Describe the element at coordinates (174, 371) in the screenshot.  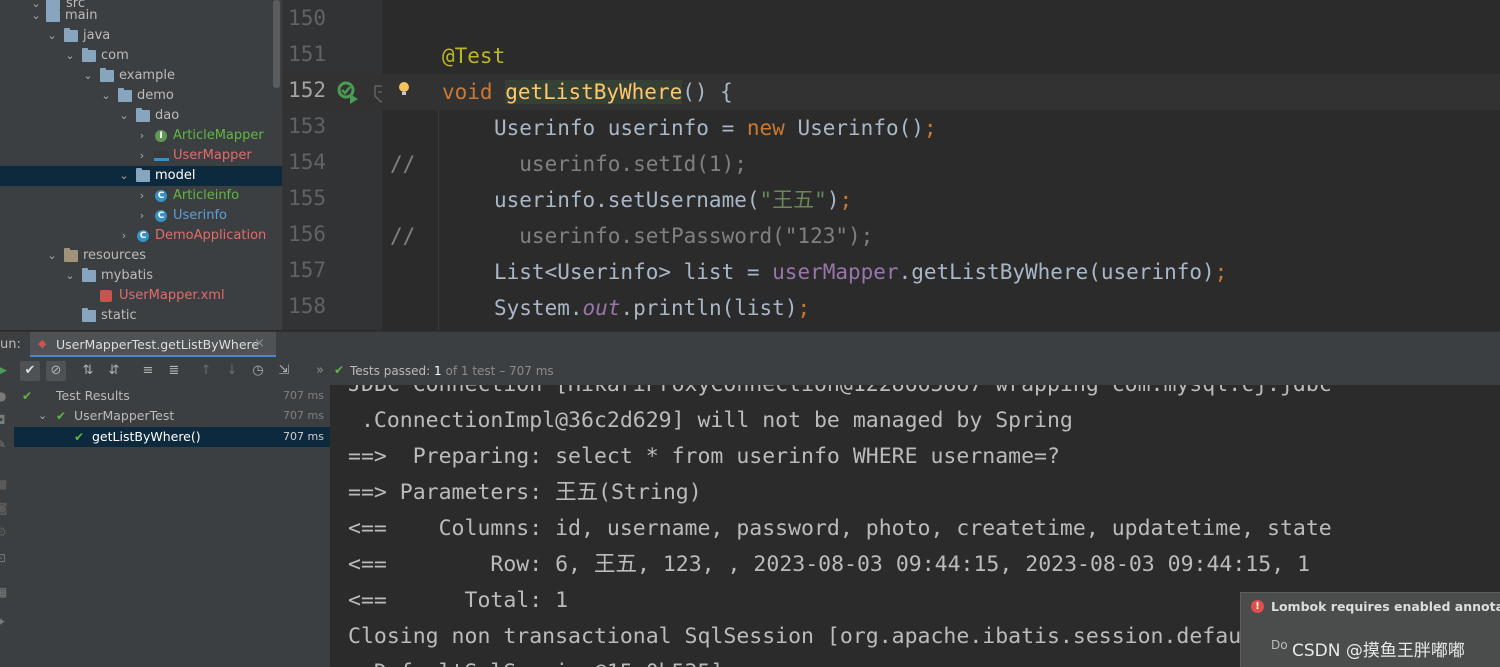
I see `collapse-all-icon: ≣` at that location.